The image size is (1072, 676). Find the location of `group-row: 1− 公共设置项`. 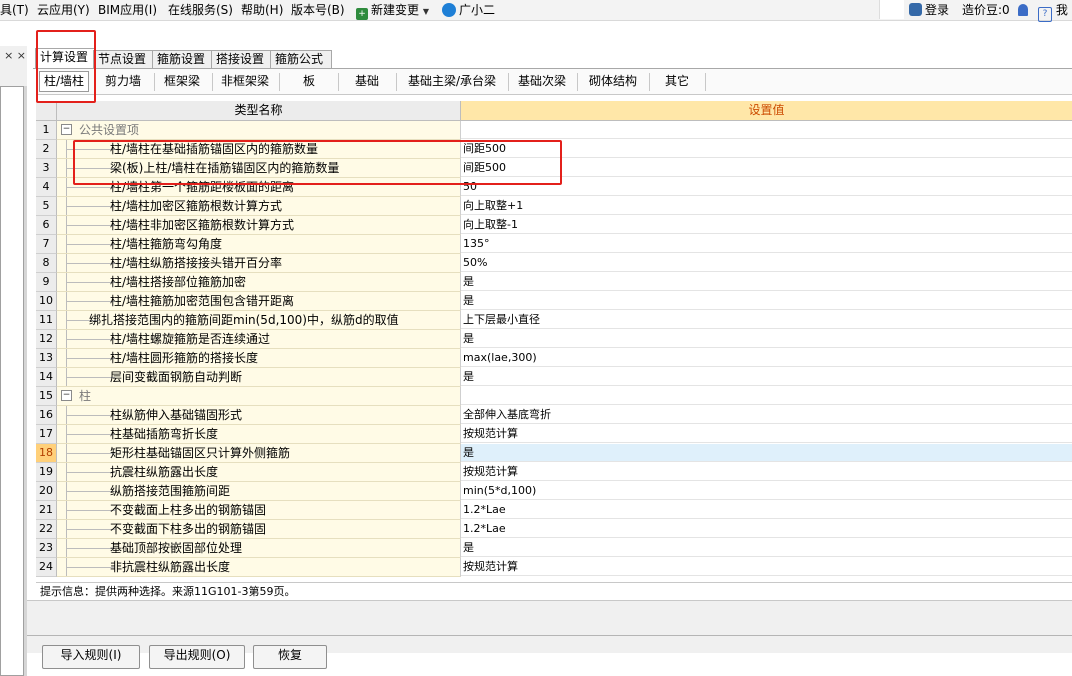

group-row: 1− 公共设置项 is located at coordinates (554, 130).